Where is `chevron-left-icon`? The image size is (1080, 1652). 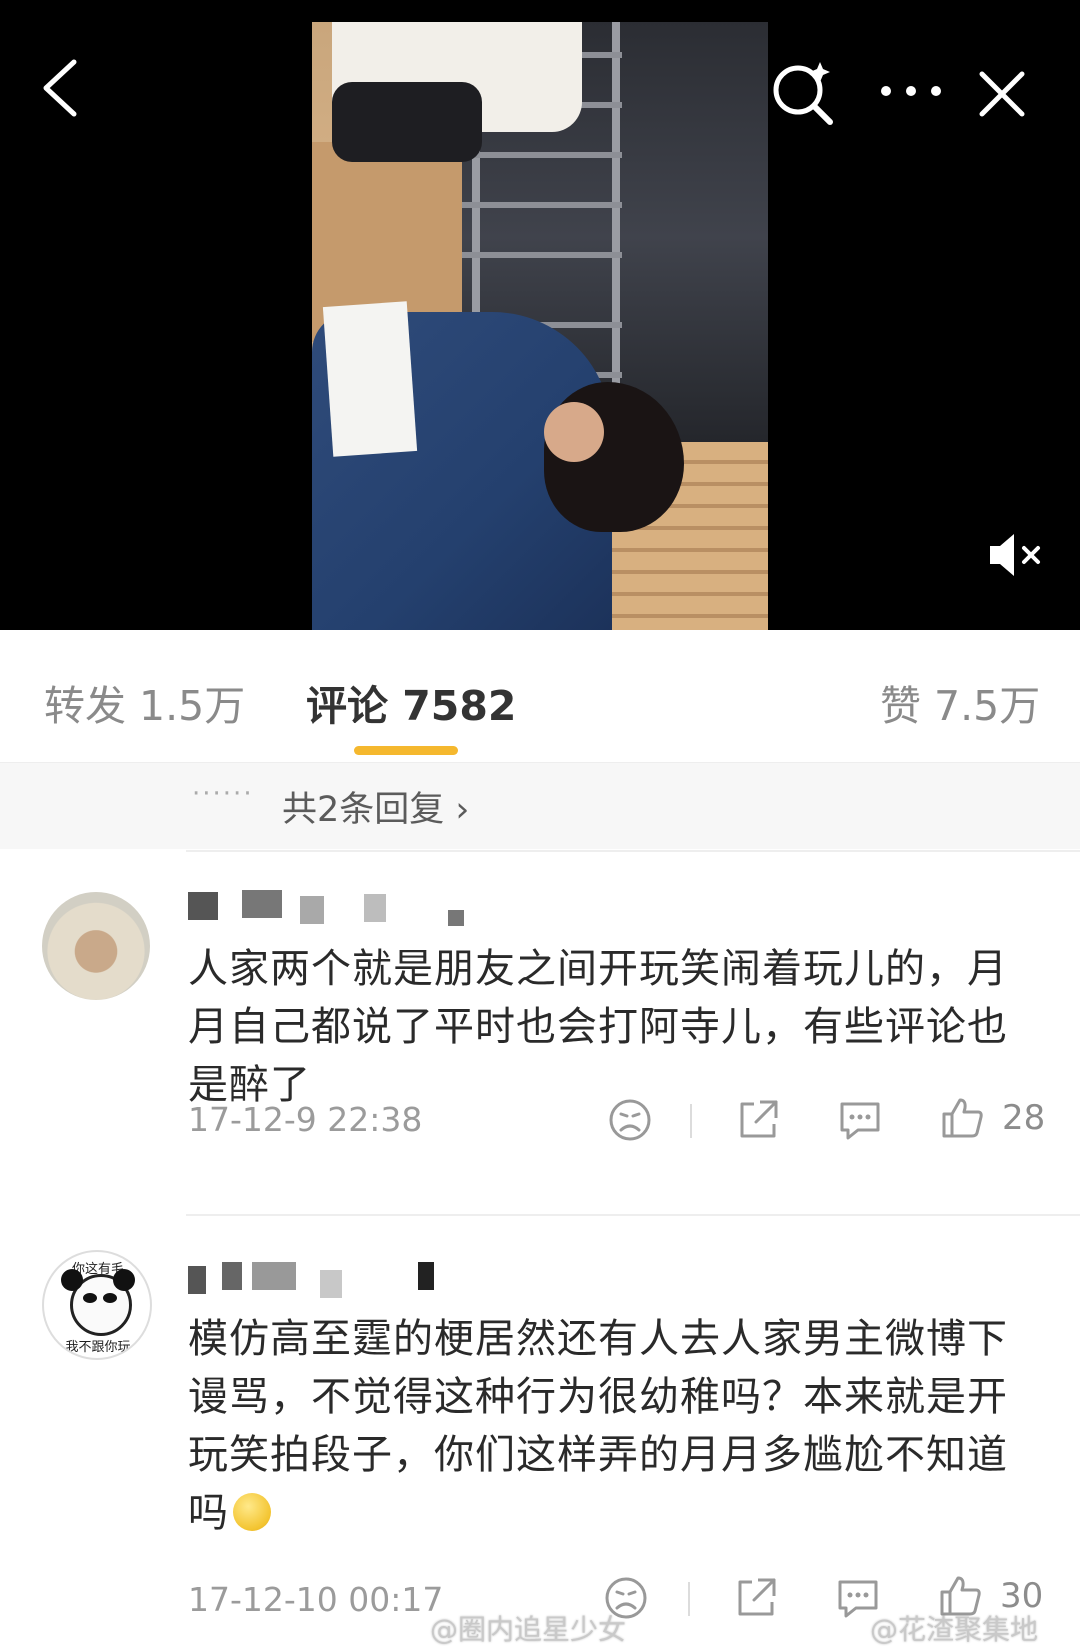 chevron-left-icon is located at coordinates (60, 88).